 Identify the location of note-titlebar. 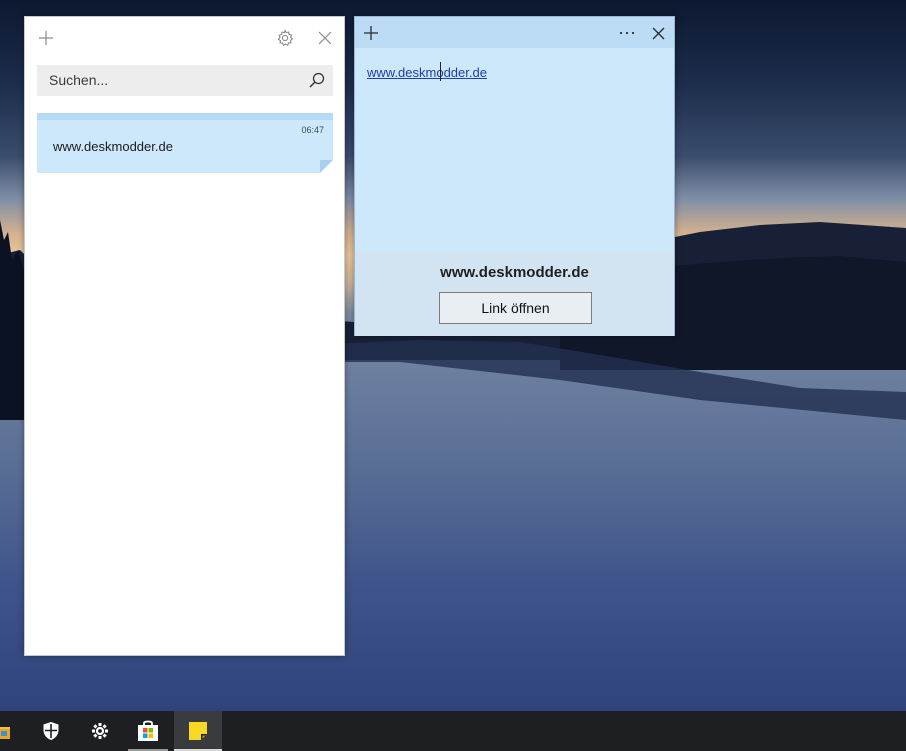
(514, 32).